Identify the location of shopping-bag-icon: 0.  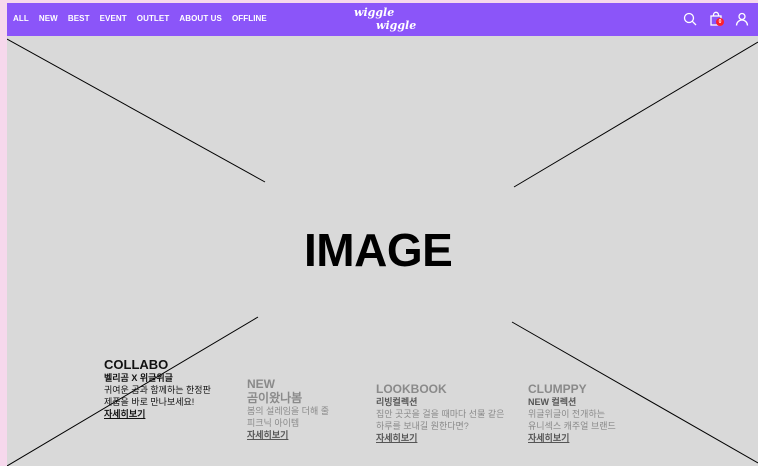
(716, 19).